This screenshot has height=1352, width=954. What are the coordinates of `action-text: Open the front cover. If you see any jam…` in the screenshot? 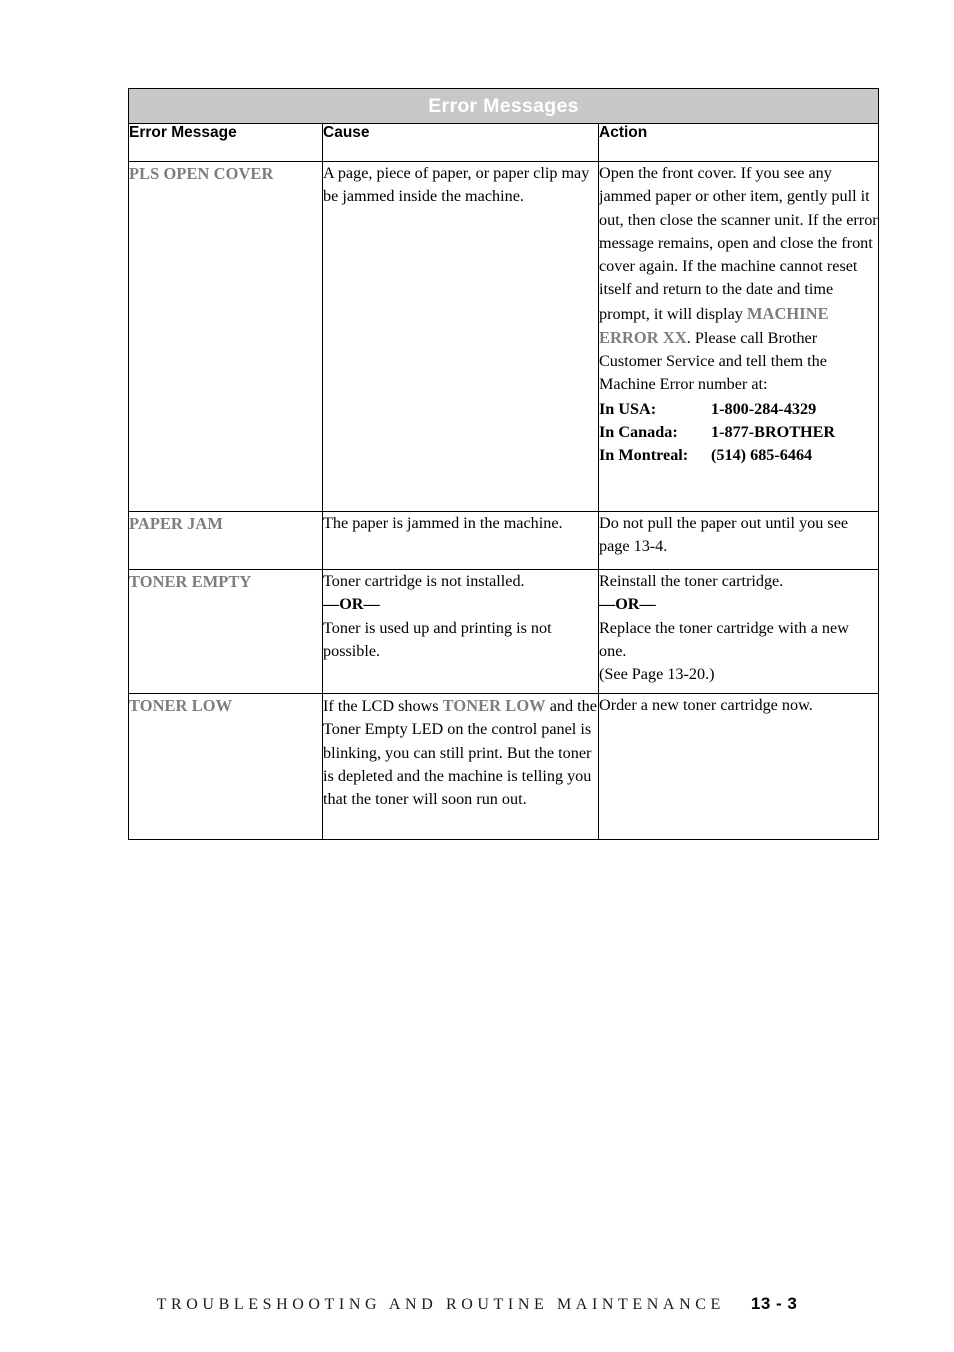 It's located at (738, 279).